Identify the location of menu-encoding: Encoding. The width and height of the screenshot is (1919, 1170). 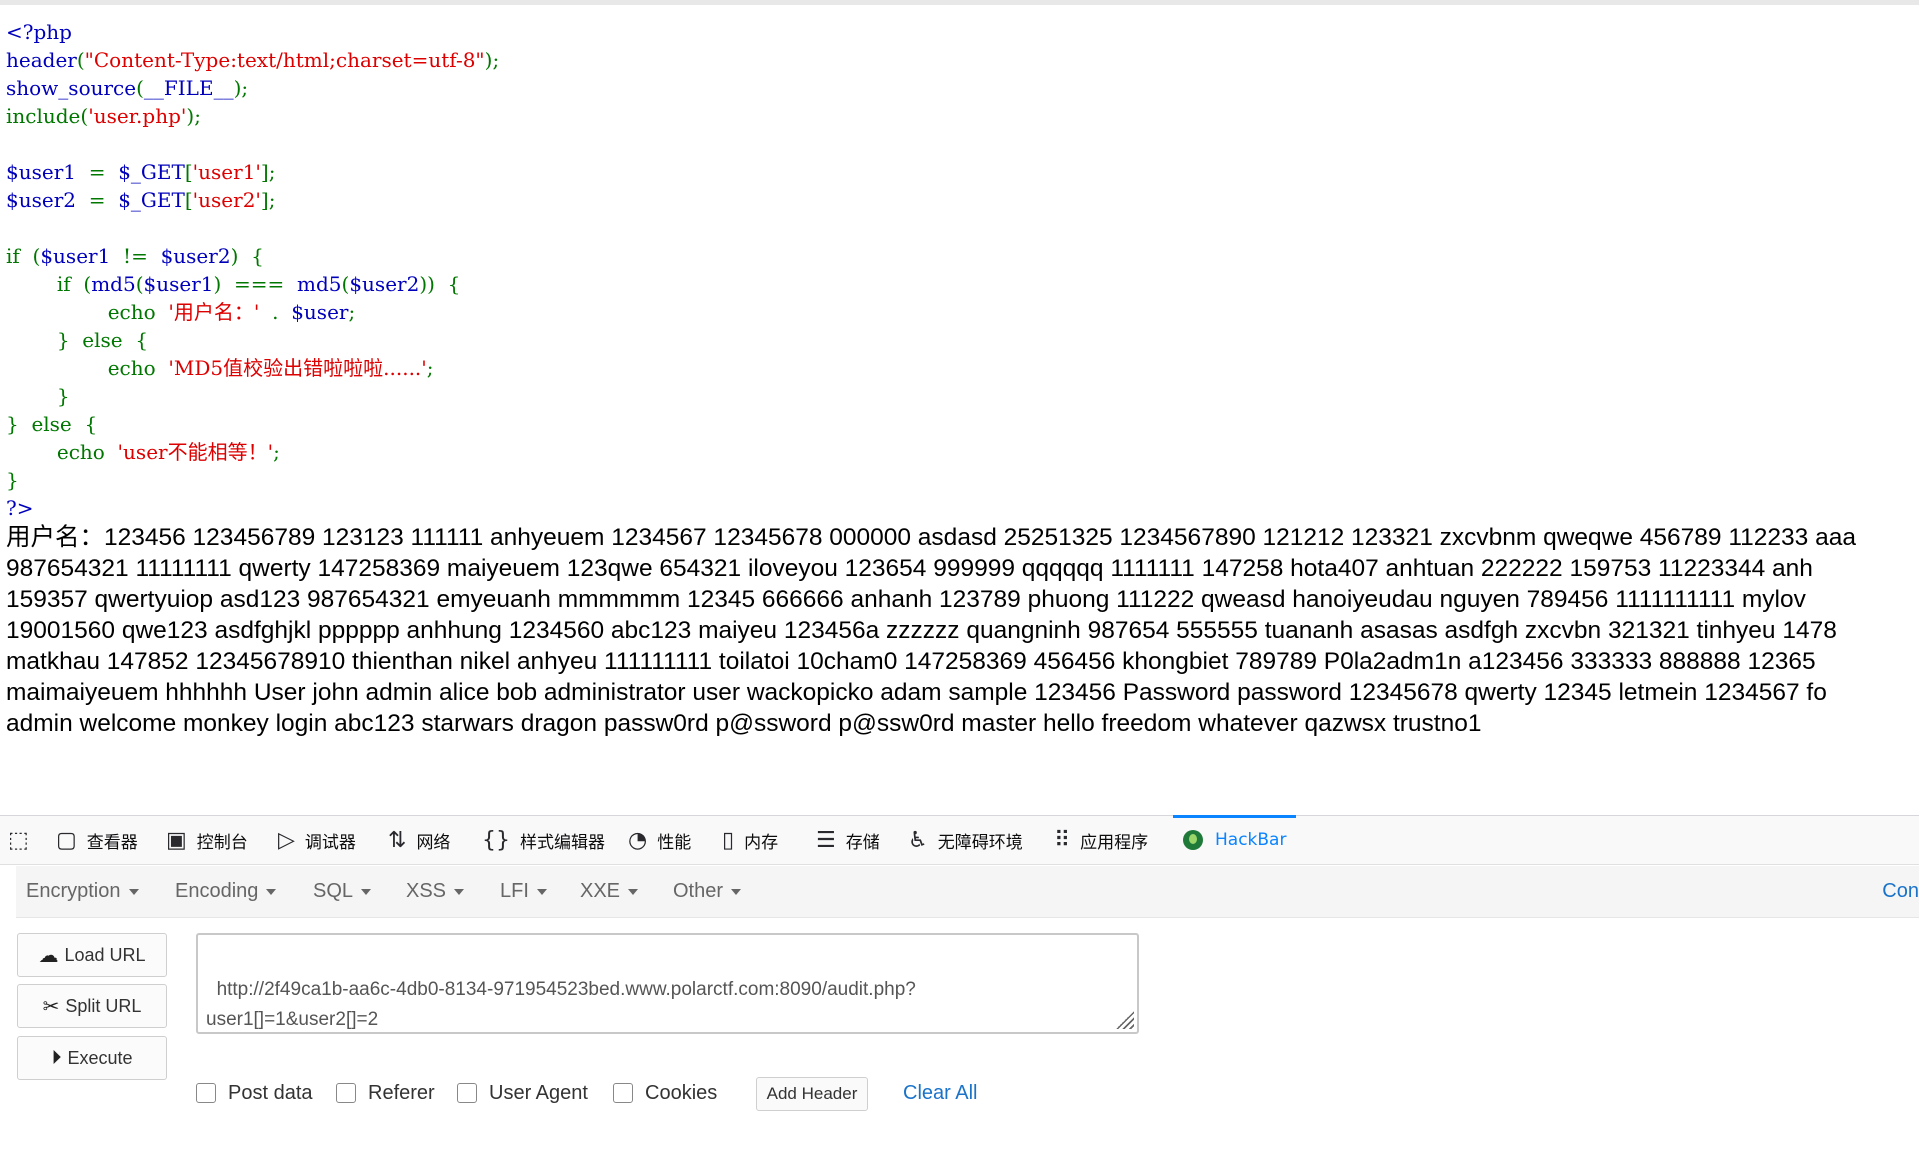
(226, 891).